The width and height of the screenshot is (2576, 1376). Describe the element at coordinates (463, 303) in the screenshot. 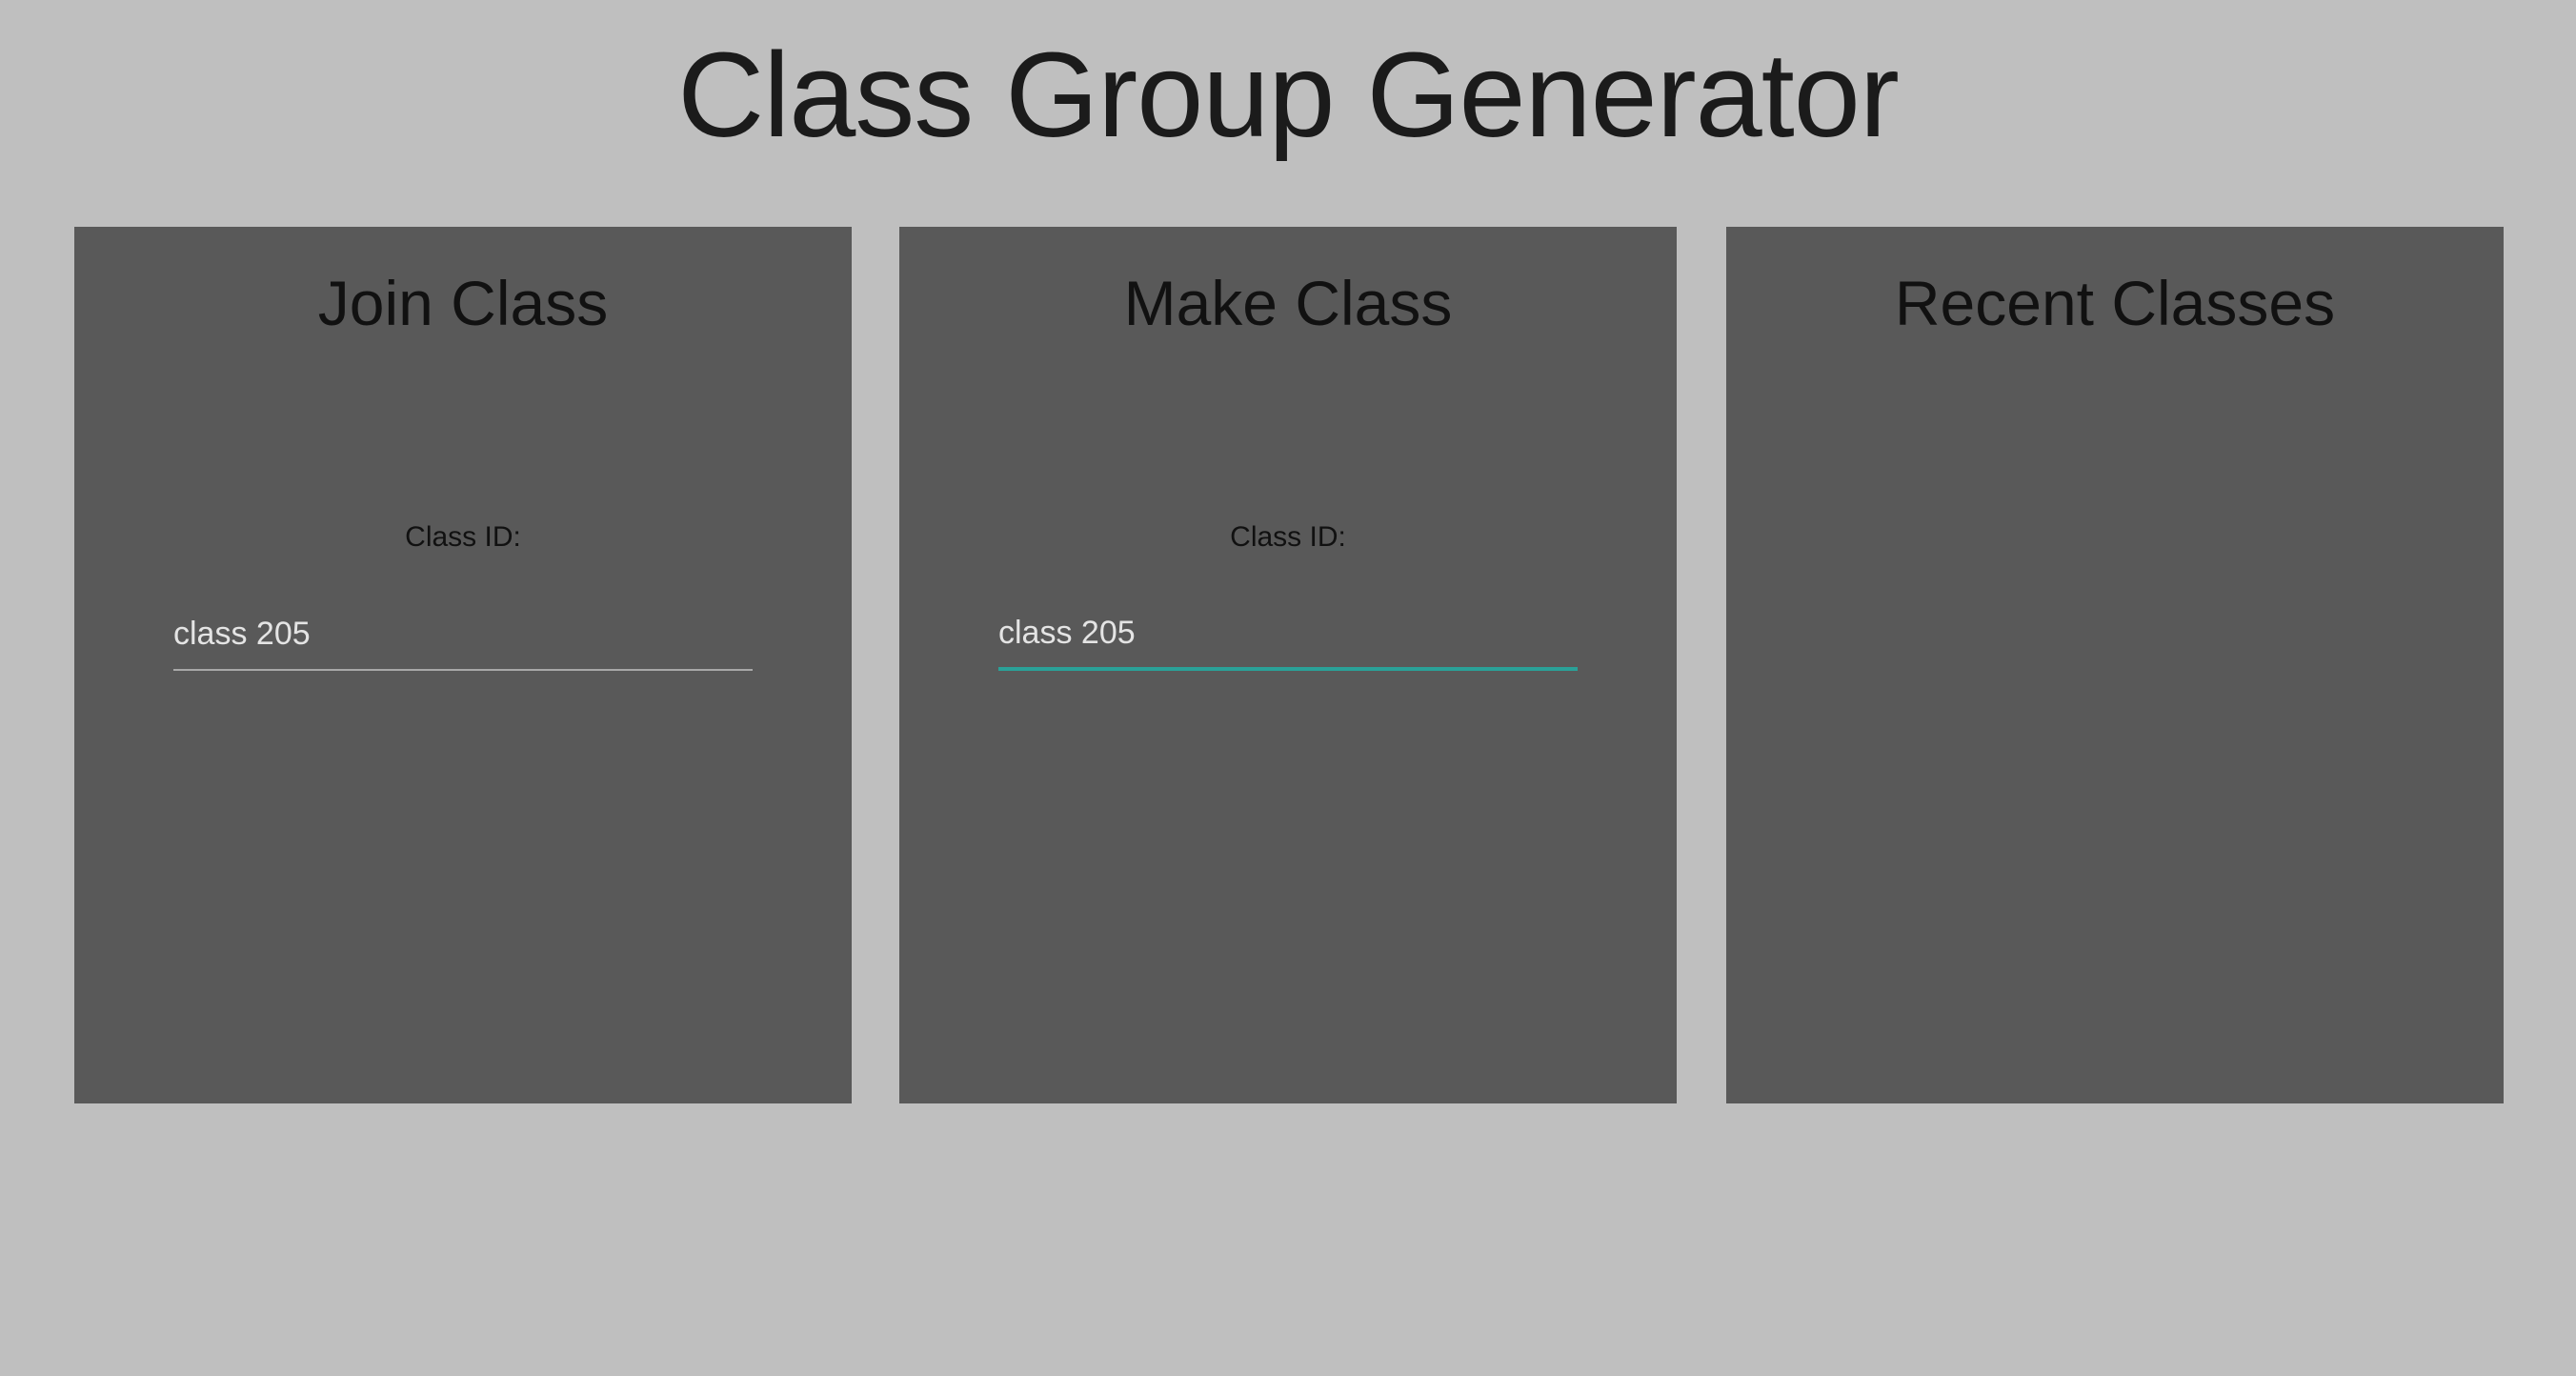

I see `join-class-title: Join Class` at that location.